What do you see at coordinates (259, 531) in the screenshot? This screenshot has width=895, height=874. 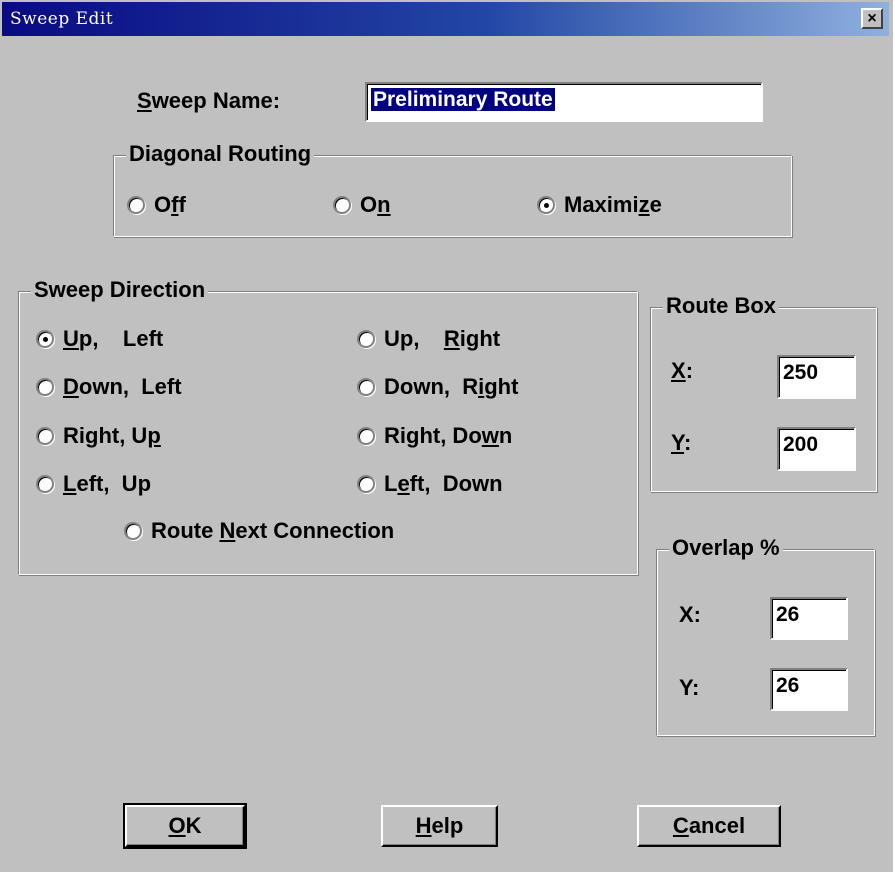 I see `radio-route-next-connection: Route Next Connection` at bounding box center [259, 531].